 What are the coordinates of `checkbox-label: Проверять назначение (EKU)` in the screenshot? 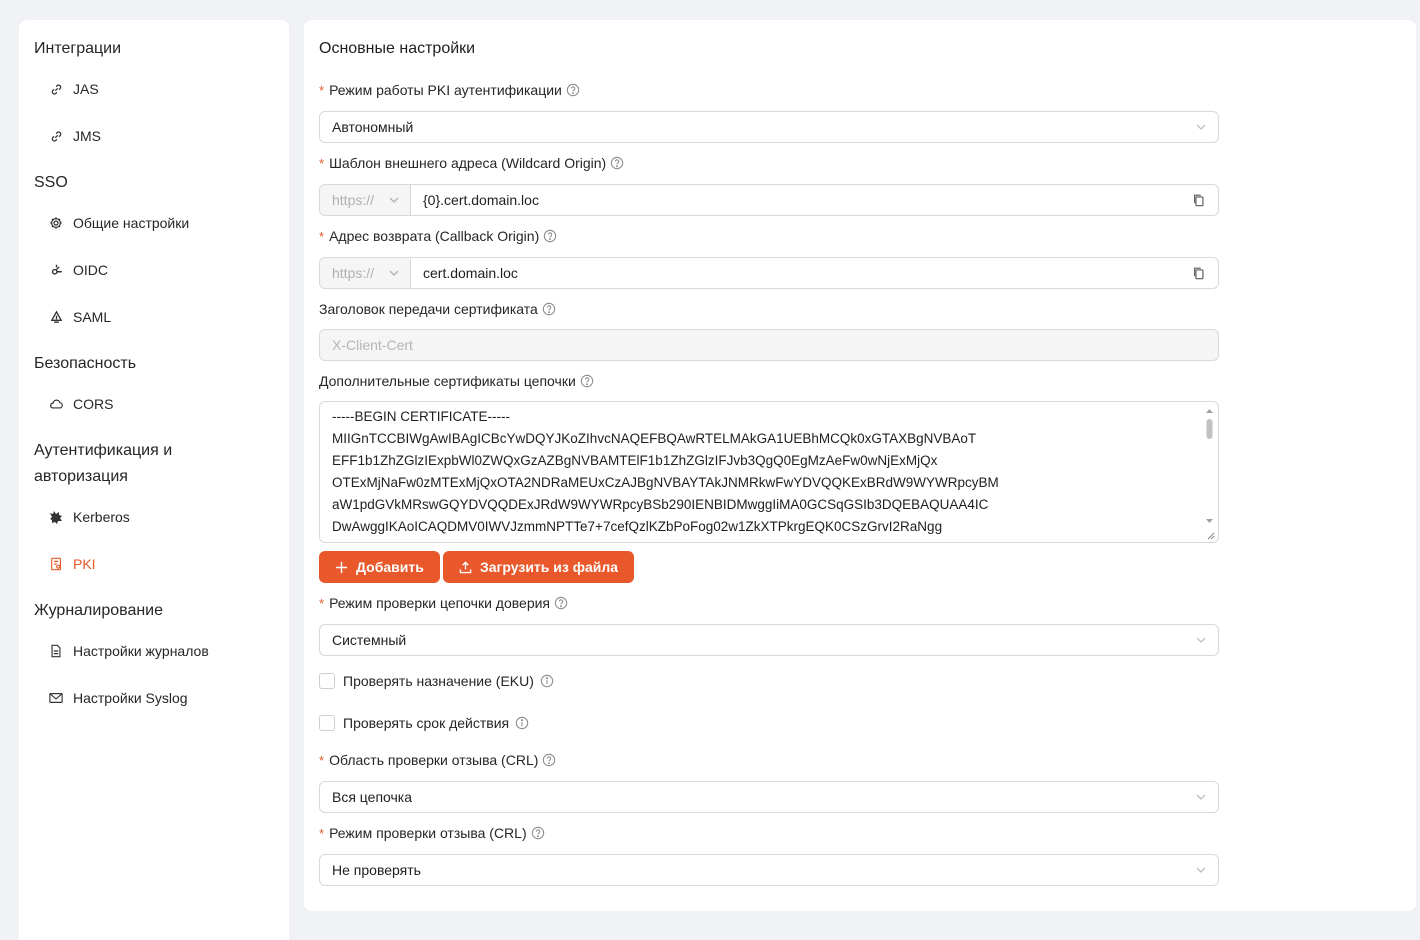 It's located at (438, 681).